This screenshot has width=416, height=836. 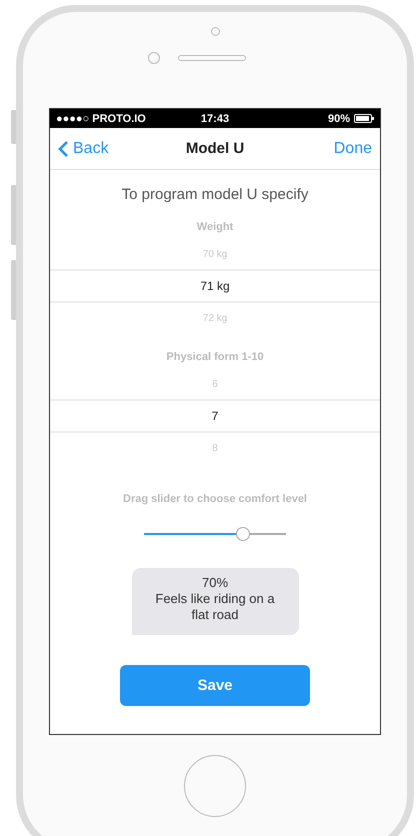 What do you see at coordinates (215, 499) in the screenshot?
I see `slider-label: Drag slider to choose comfort level` at bounding box center [215, 499].